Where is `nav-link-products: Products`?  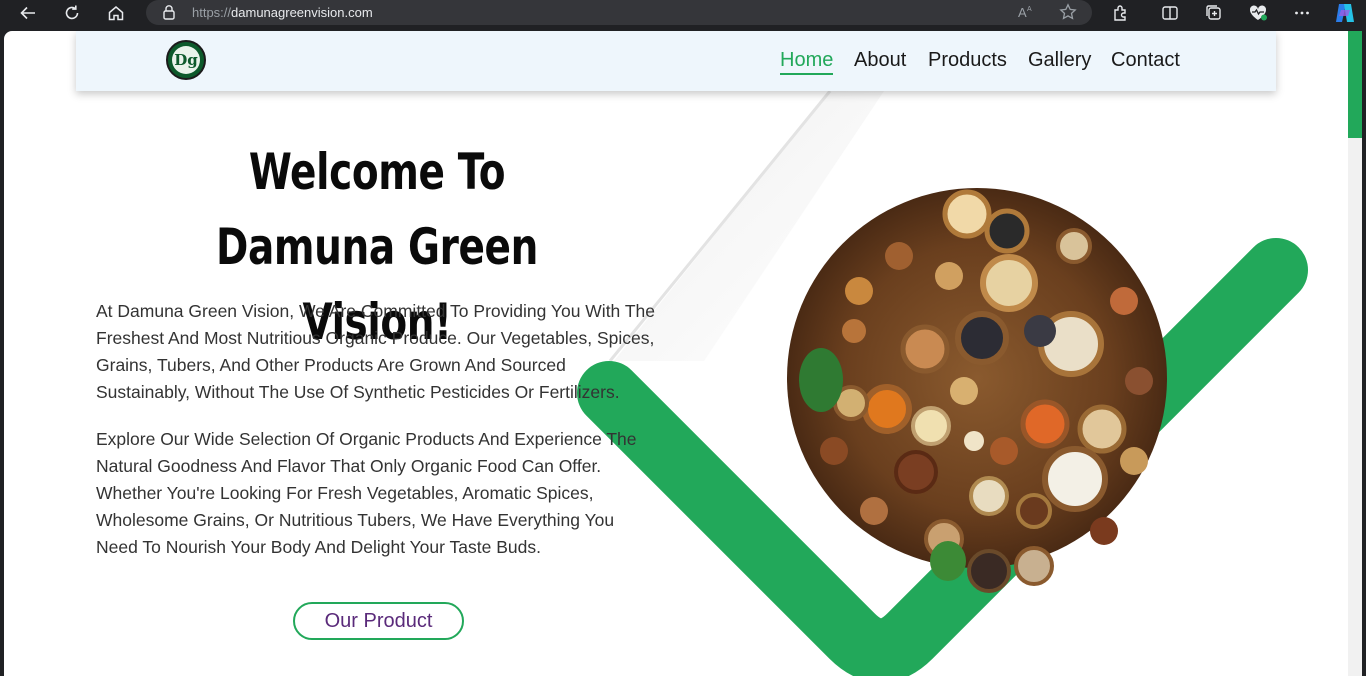 nav-link-products: Products is located at coordinates (967, 60).